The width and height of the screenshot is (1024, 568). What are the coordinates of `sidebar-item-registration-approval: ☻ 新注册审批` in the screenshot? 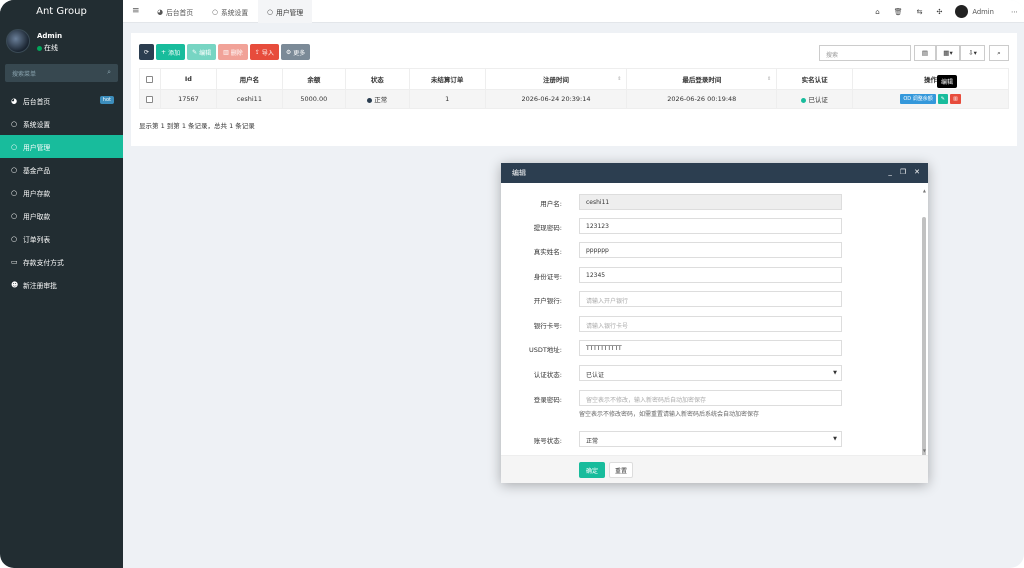 It's located at (61, 284).